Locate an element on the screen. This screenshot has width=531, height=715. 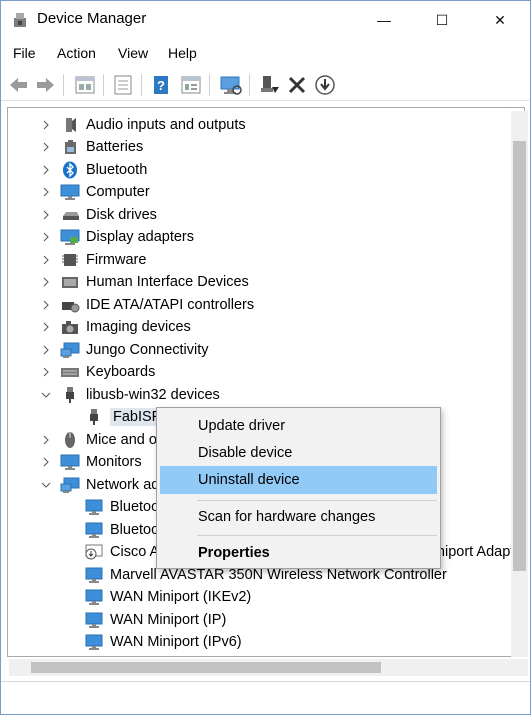
tree-item-imaging: Imaging devices is located at coordinates (115, 327).